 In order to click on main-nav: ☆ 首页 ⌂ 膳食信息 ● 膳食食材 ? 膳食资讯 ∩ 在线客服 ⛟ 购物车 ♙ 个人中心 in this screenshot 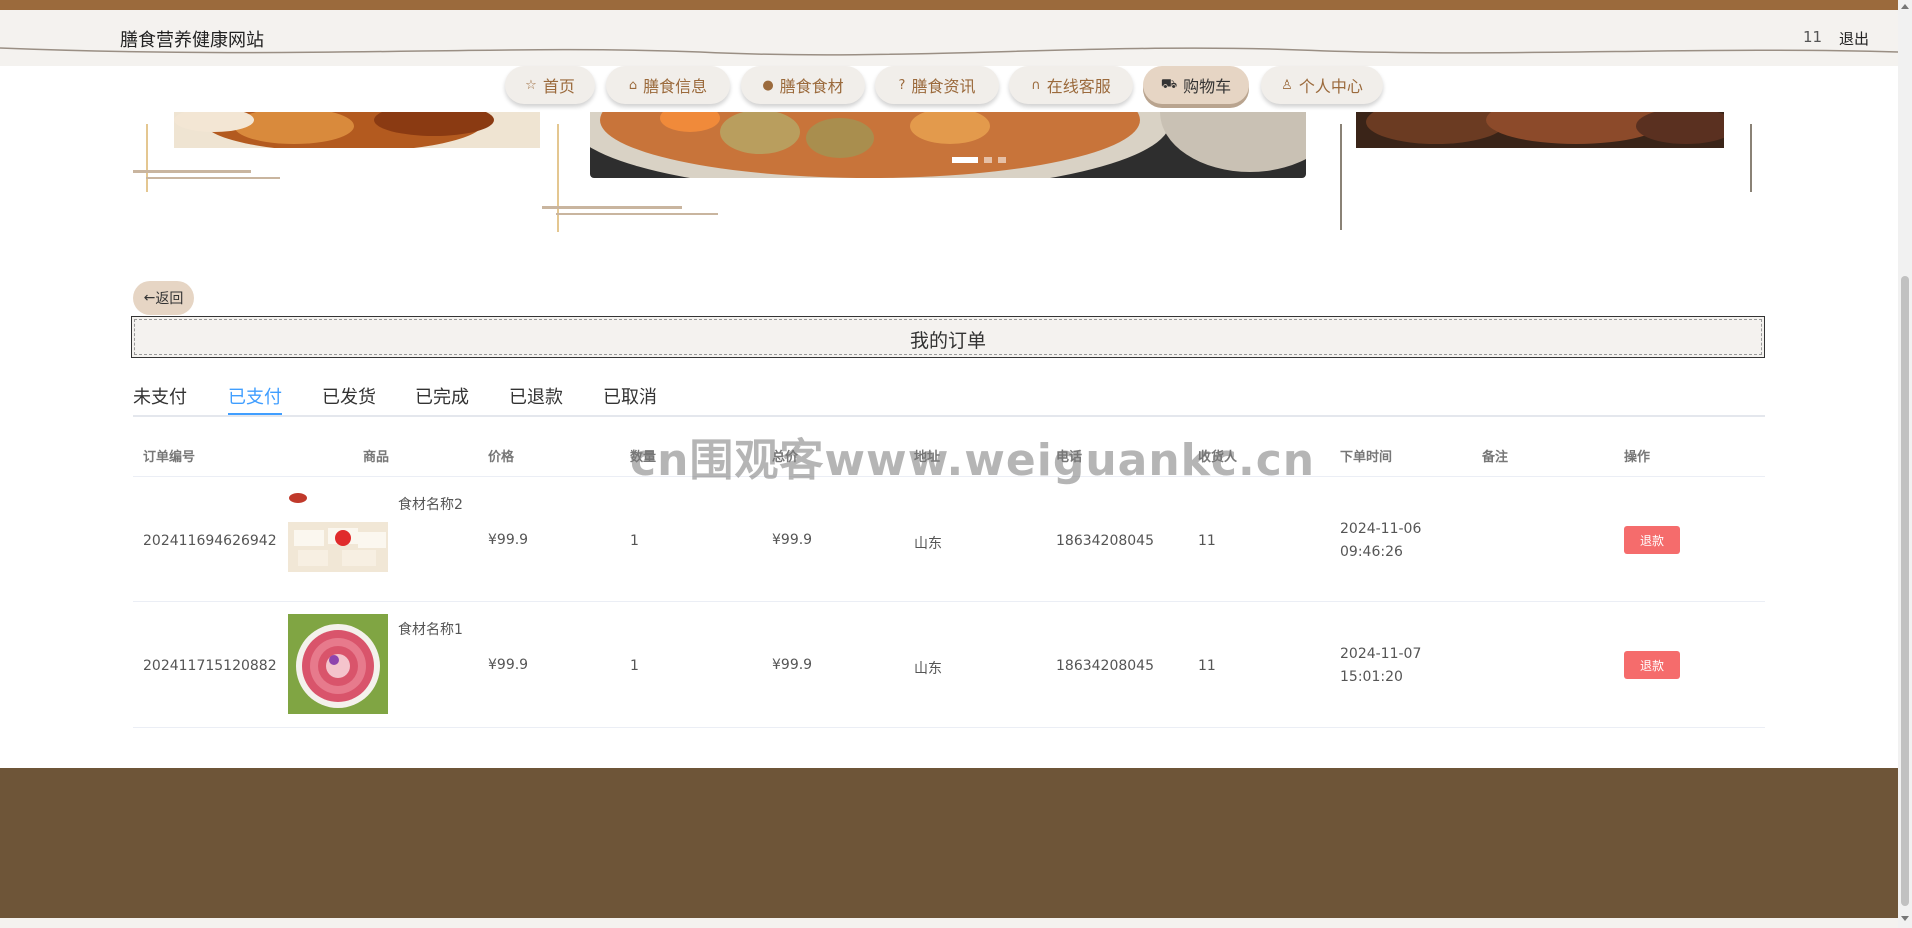, I will do `click(949, 88)`.